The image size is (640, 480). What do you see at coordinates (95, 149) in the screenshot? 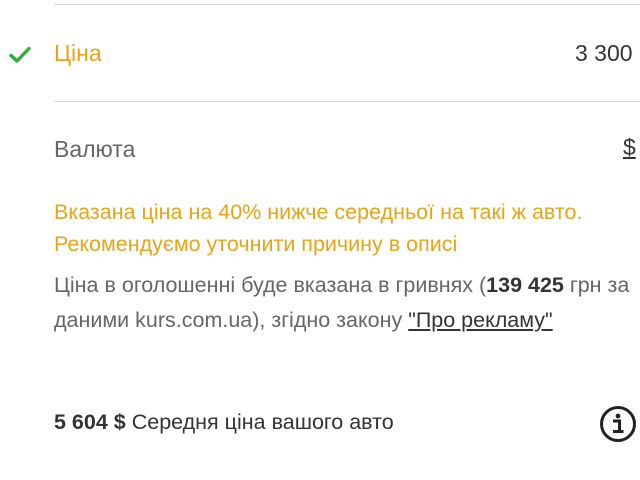
I see `currency-label: Валюта` at bounding box center [95, 149].